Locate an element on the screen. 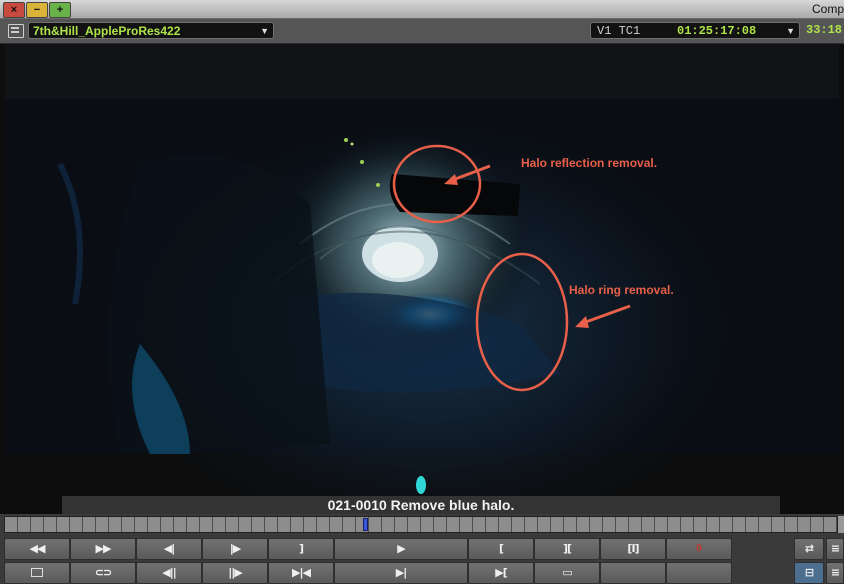  timecode-value: 01:25:17:08 is located at coordinates (717, 31).